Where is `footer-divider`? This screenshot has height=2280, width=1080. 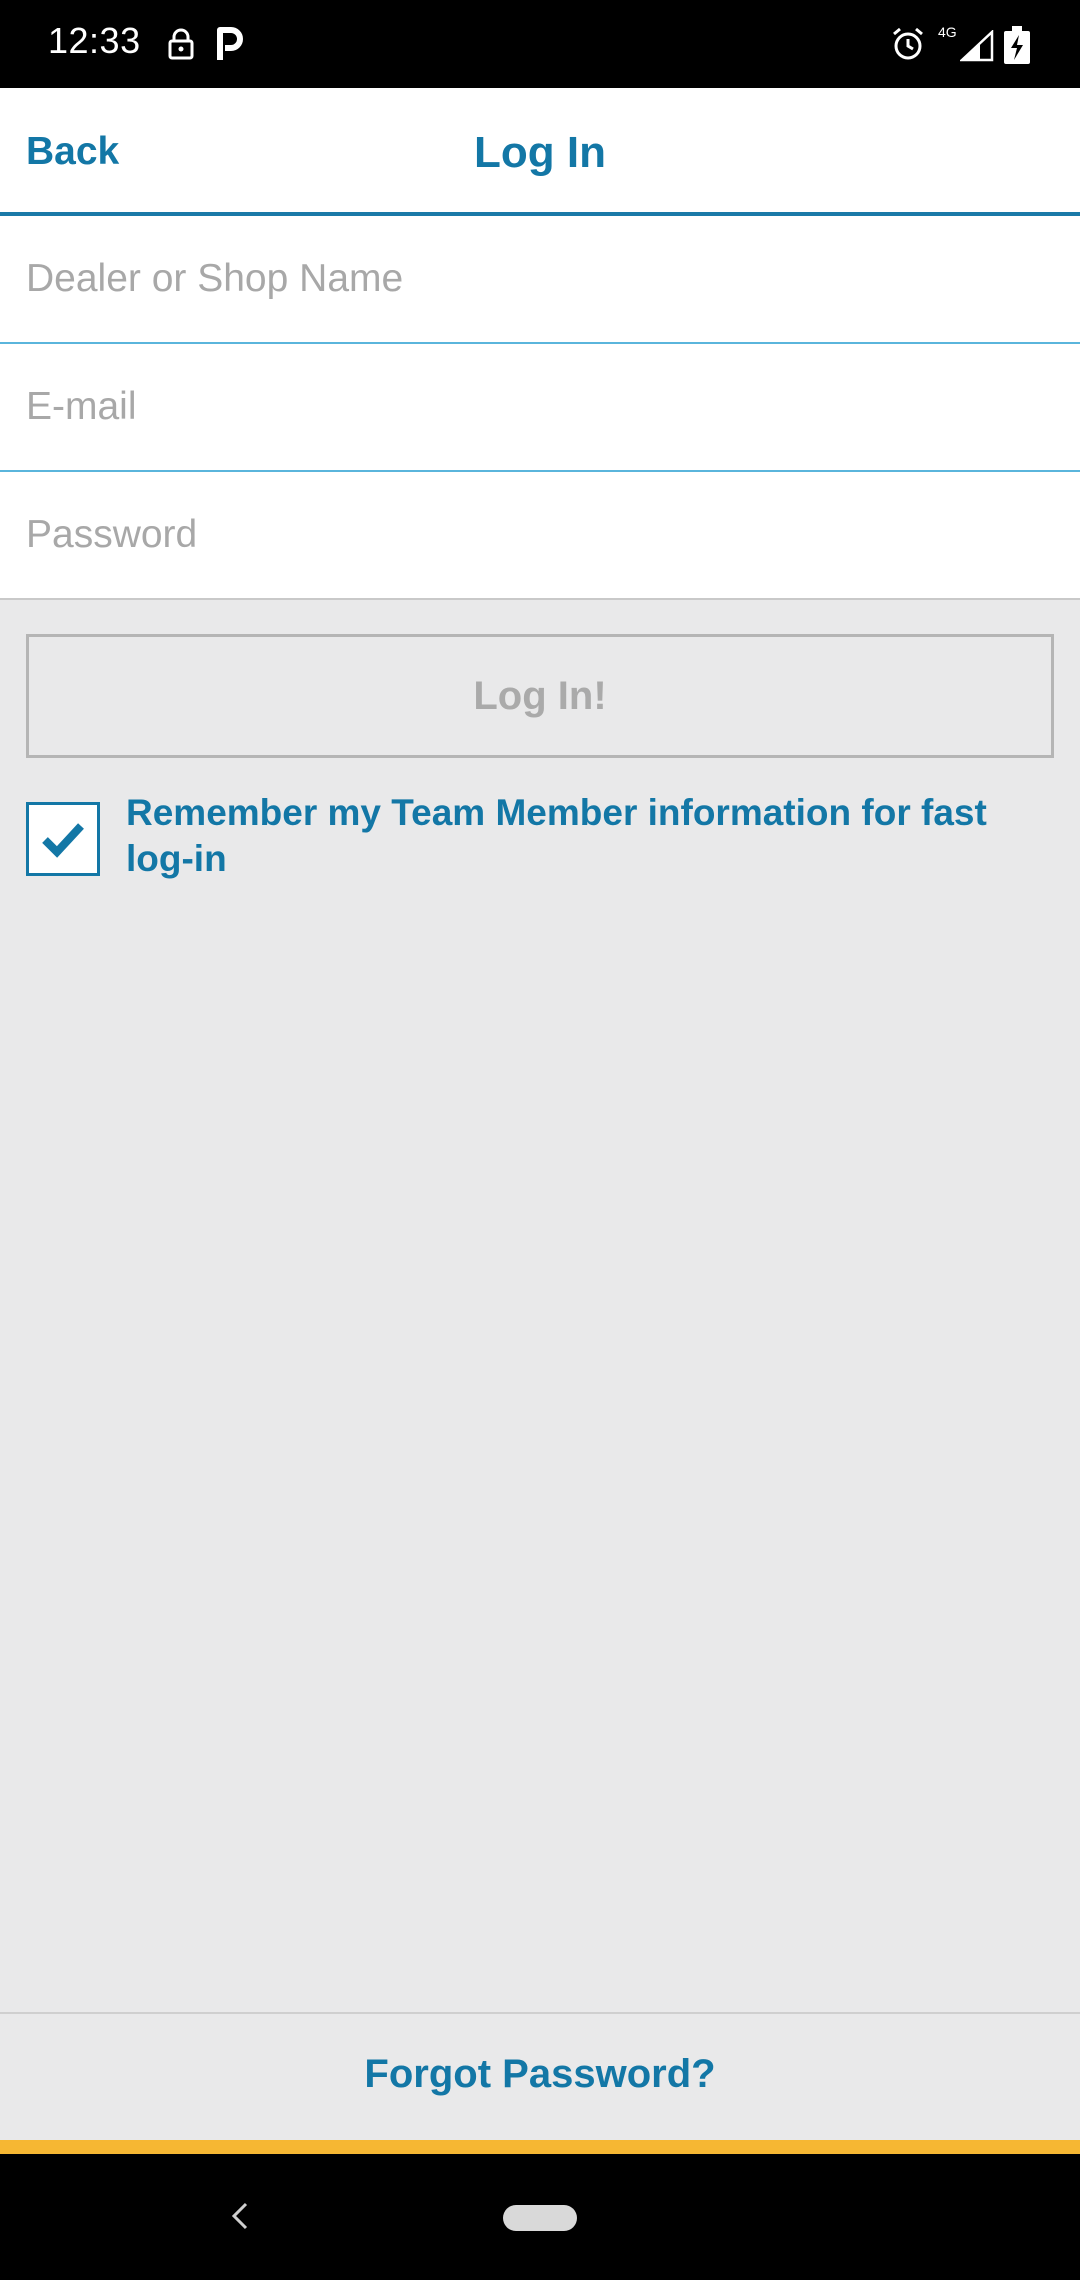
footer-divider is located at coordinates (540, 2013).